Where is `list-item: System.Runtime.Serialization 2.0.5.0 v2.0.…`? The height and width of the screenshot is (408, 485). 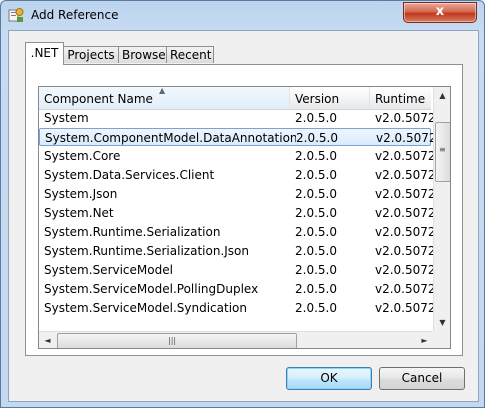 list-item: System.Runtime.Serialization 2.0.5.0 v2.0.… is located at coordinates (237, 232).